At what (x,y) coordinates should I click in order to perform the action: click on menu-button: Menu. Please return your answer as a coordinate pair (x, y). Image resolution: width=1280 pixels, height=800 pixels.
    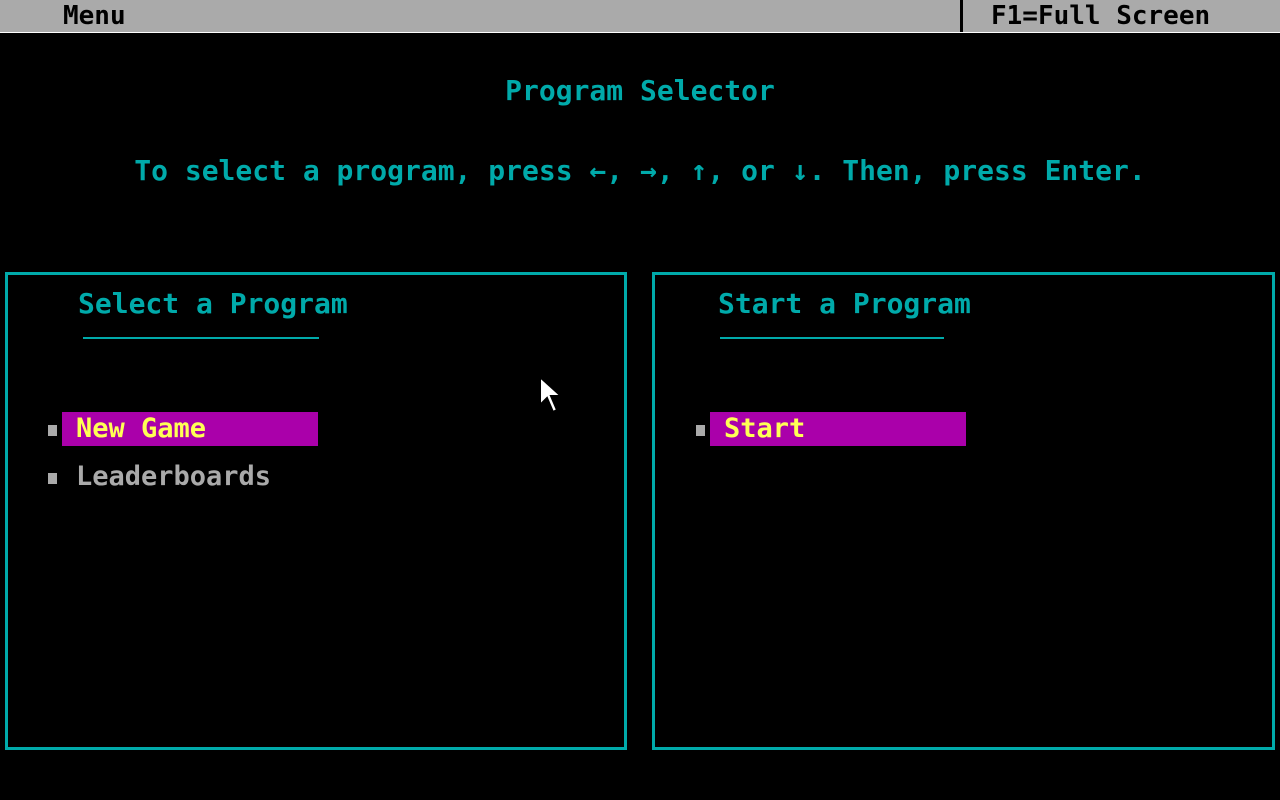
    Looking at the image, I should click on (94, 16).